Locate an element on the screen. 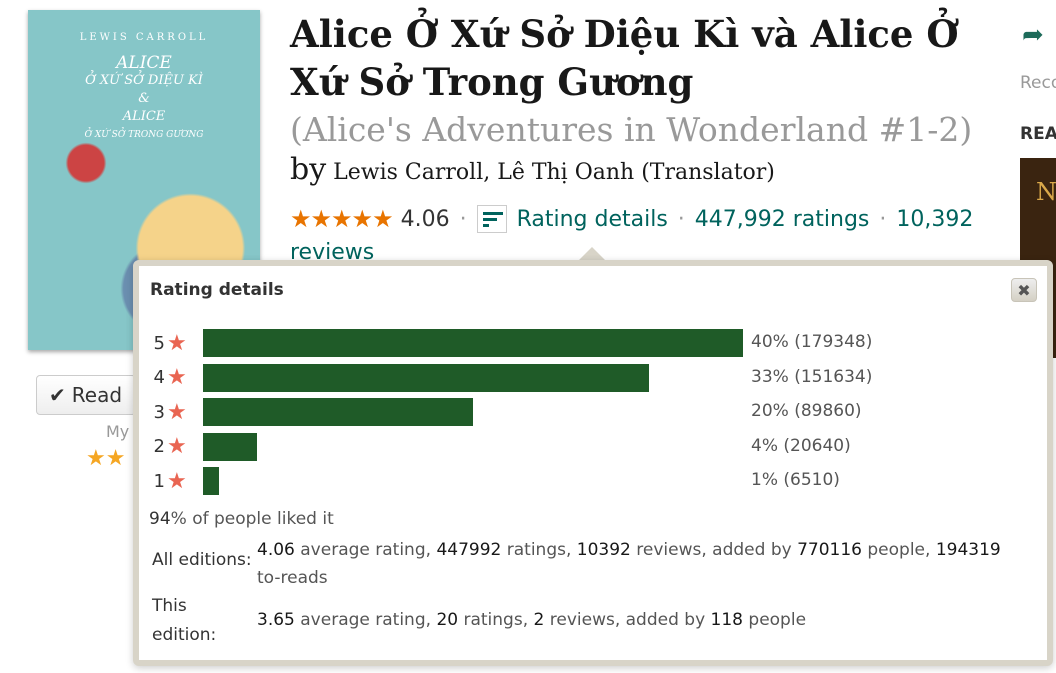 This screenshot has width=1056, height=673. stat-text: to-reads is located at coordinates (292, 578).